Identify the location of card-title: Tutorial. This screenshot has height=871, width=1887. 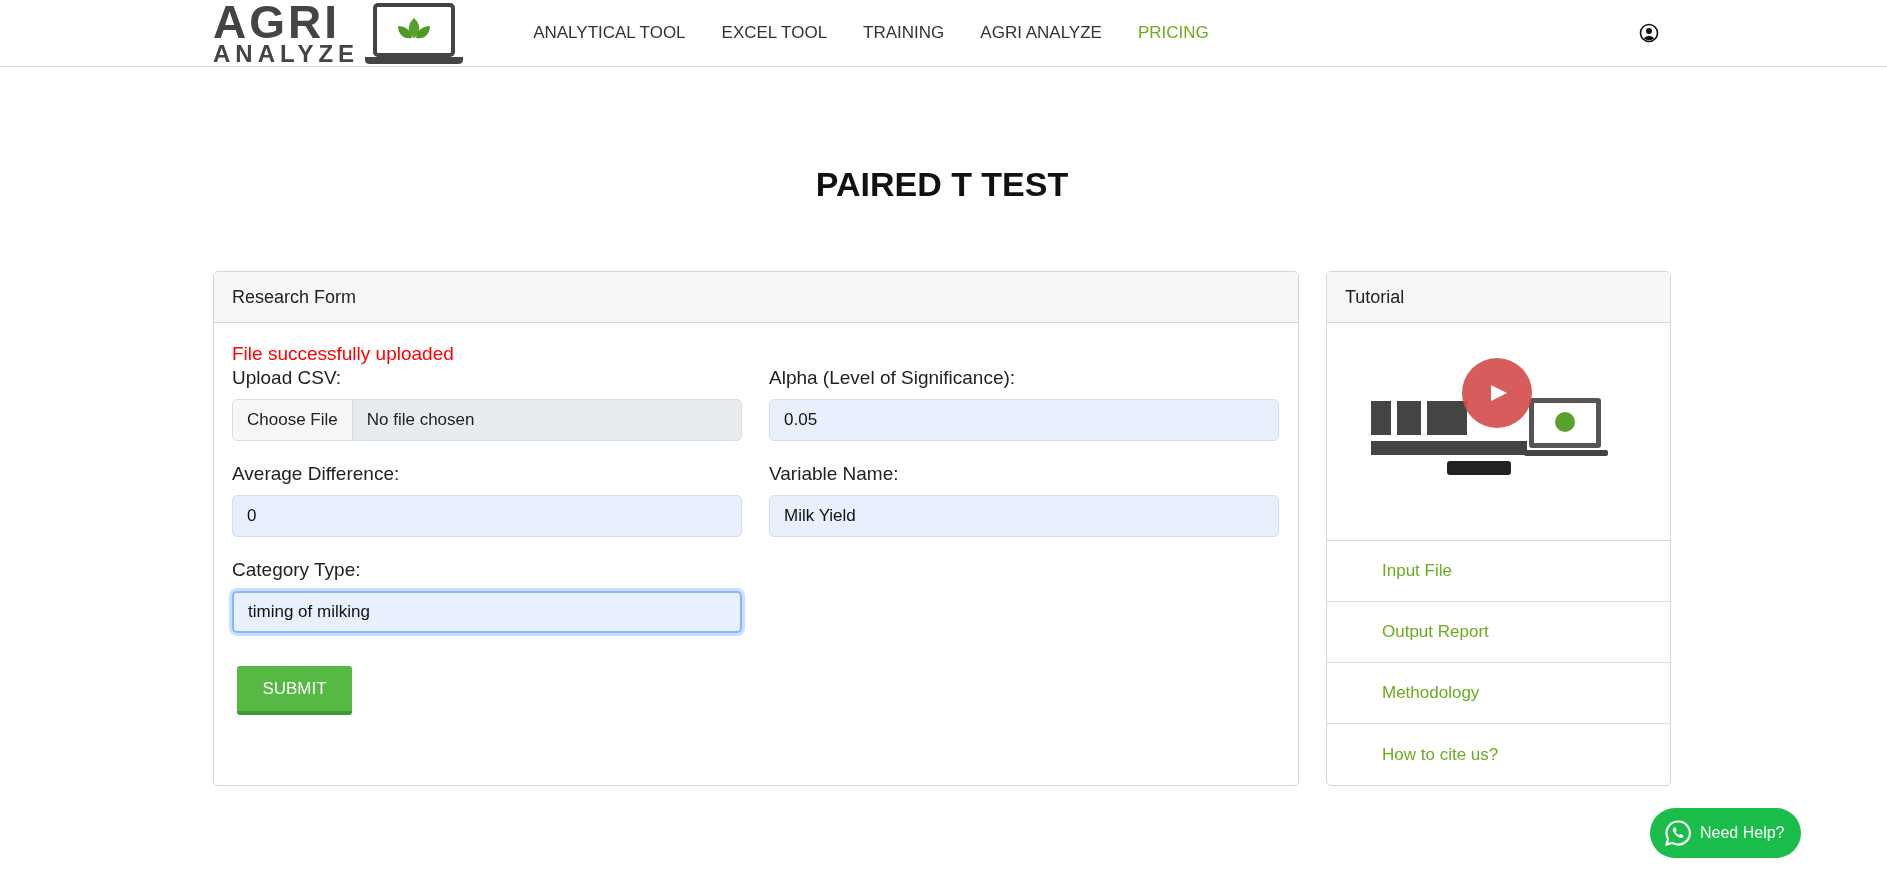
(1375, 297).